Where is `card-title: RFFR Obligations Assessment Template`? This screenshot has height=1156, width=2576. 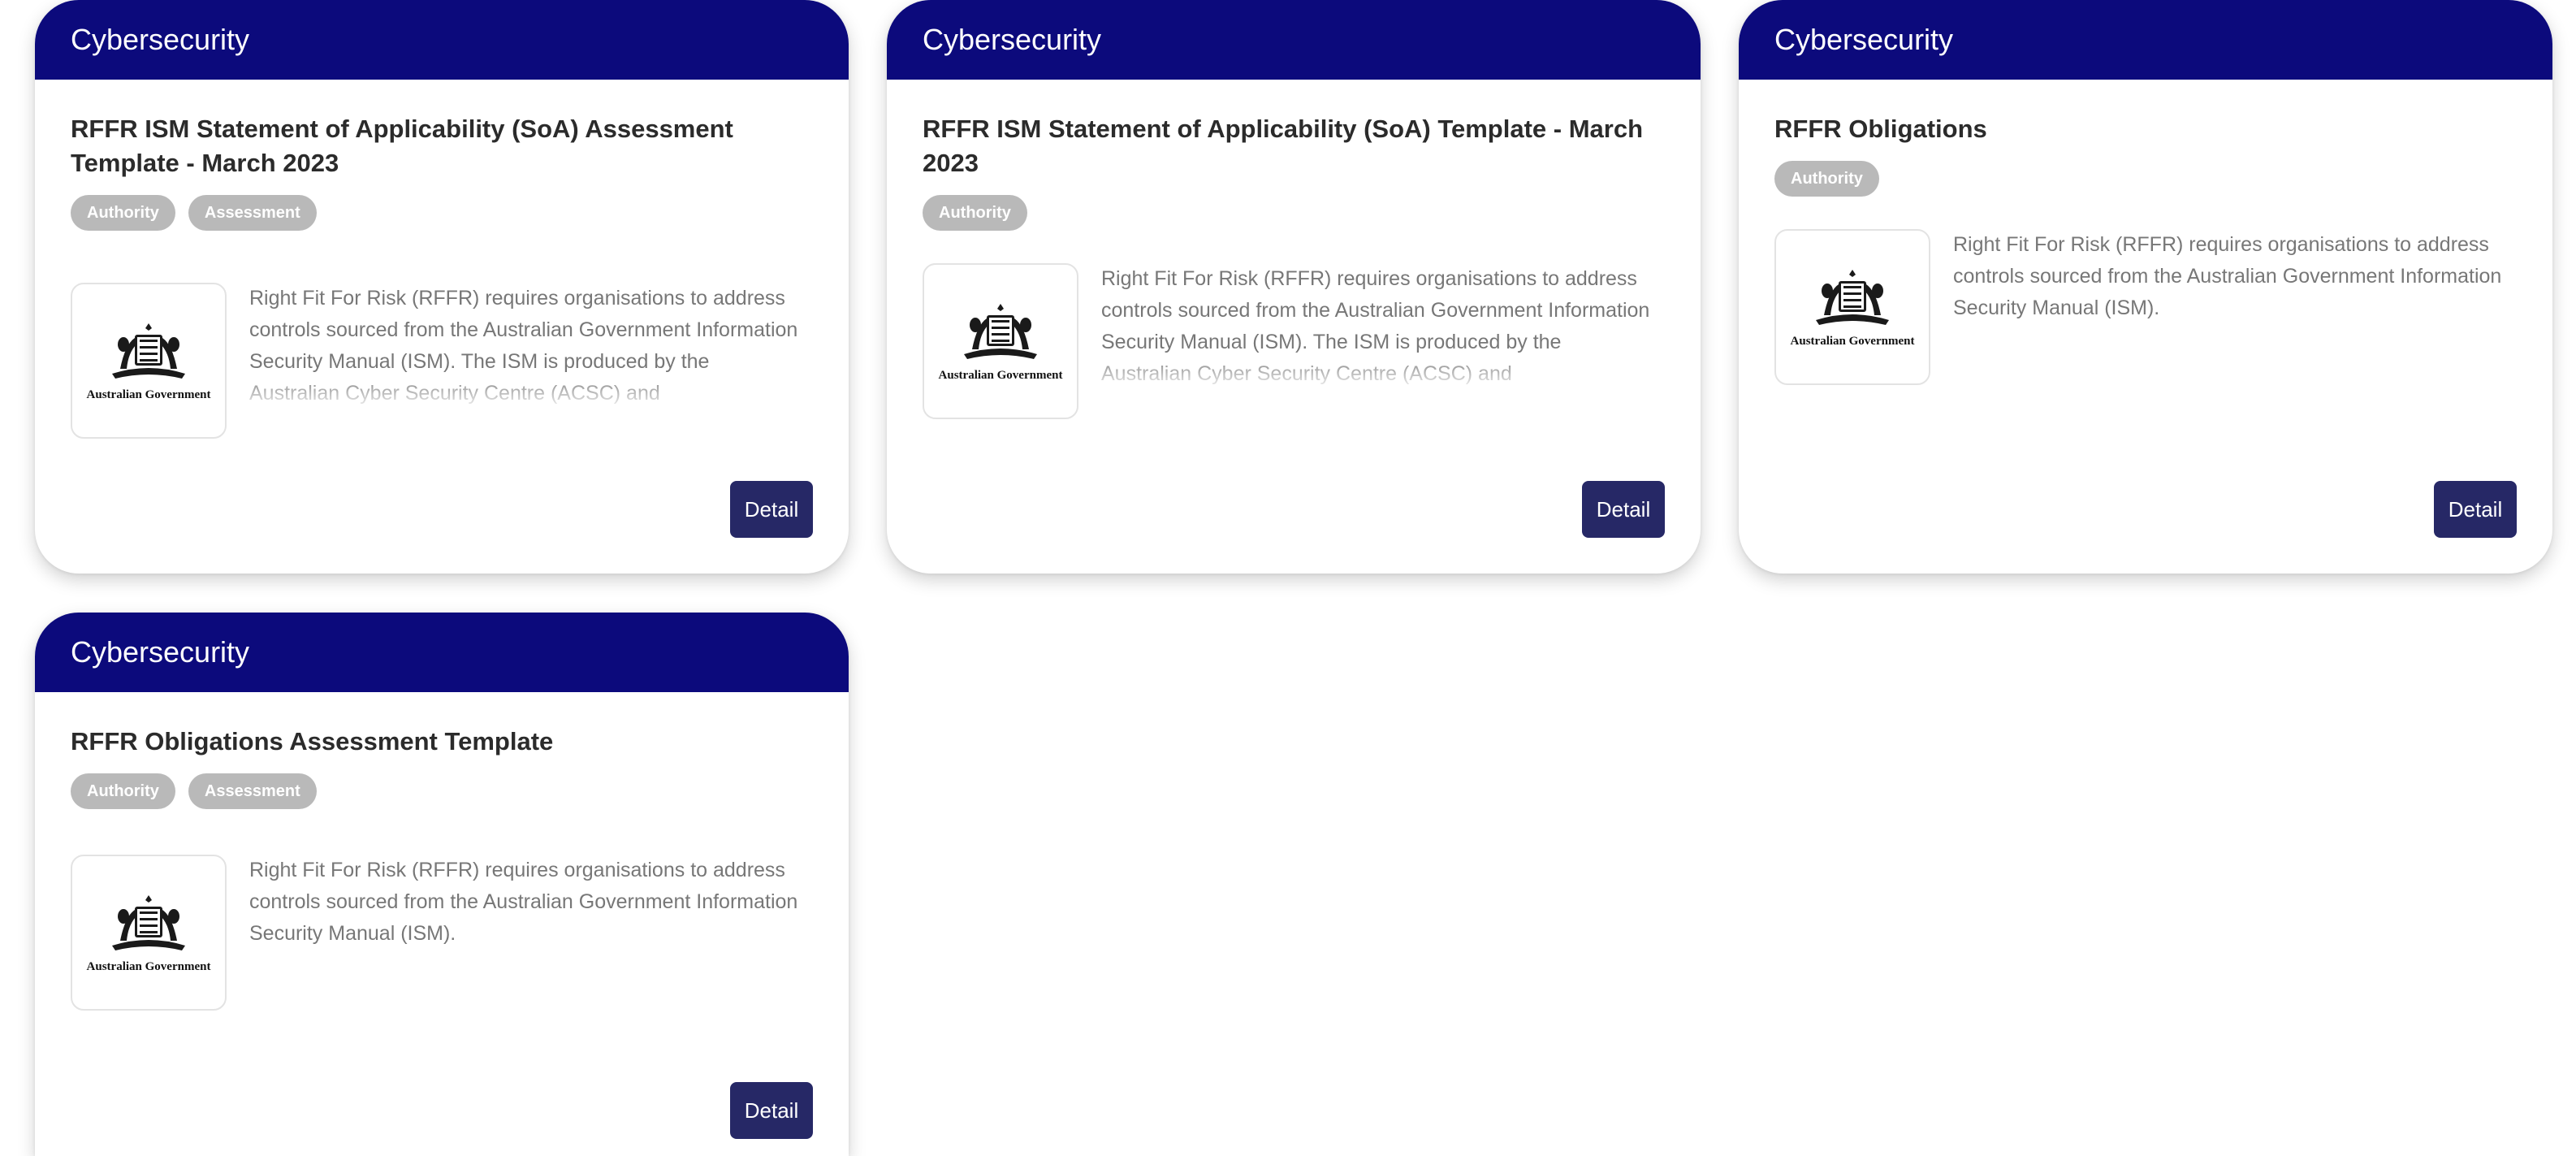
card-title: RFFR Obligations Assessment Template is located at coordinates (313, 741).